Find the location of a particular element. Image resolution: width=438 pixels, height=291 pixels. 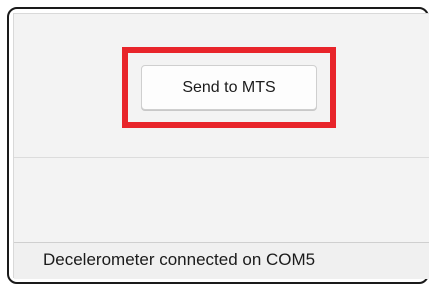

status-text: Decelerometer connected on COM5 is located at coordinates (179, 259).